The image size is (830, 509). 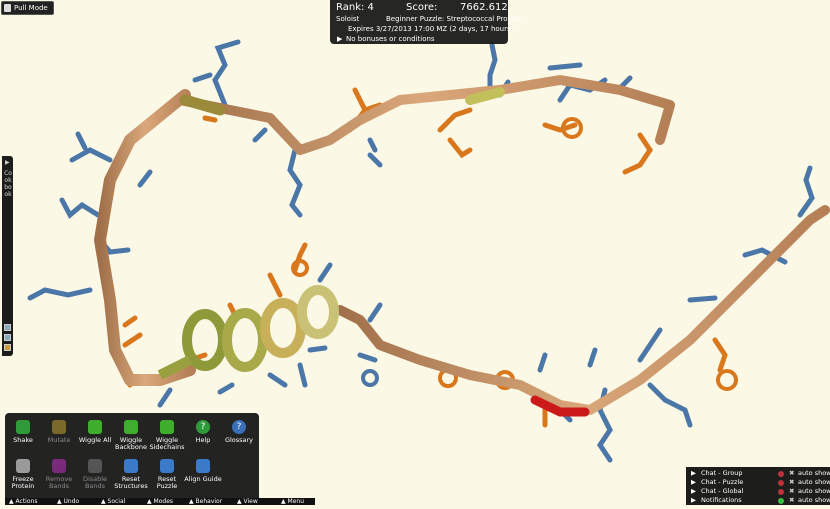 I want to click on action-label: Disable Bands, so click(x=95, y=482).